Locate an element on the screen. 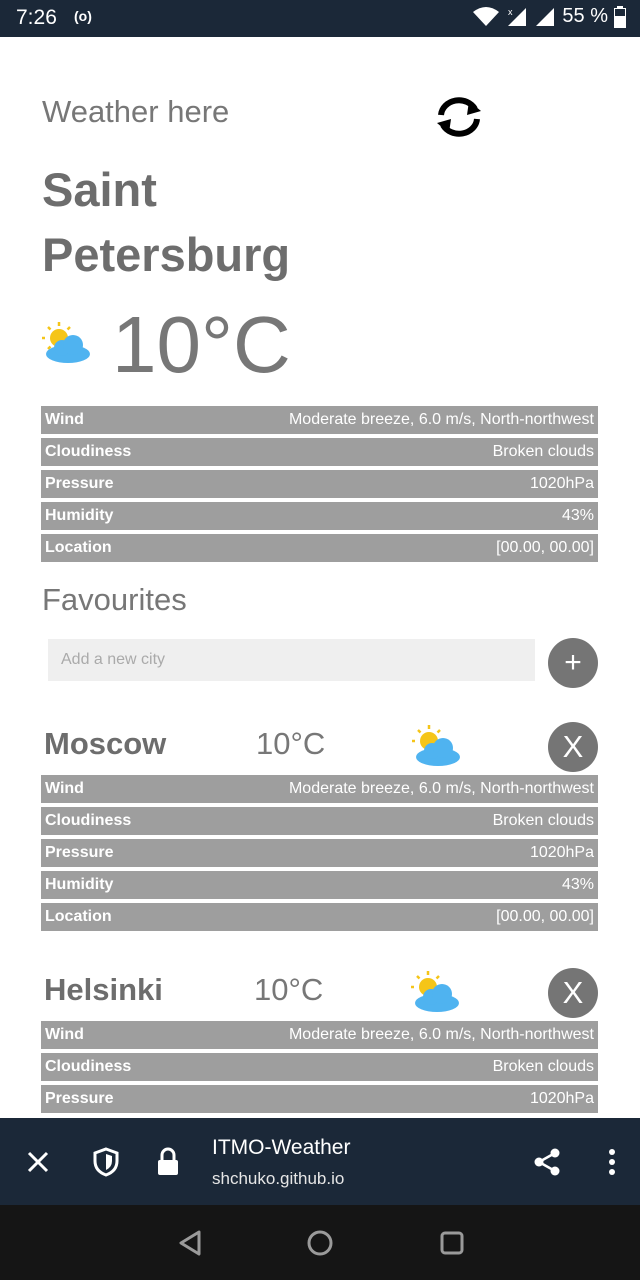 The height and width of the screenshot is (1280, 640). add-city-button: + is located at coordinates (573, 663).